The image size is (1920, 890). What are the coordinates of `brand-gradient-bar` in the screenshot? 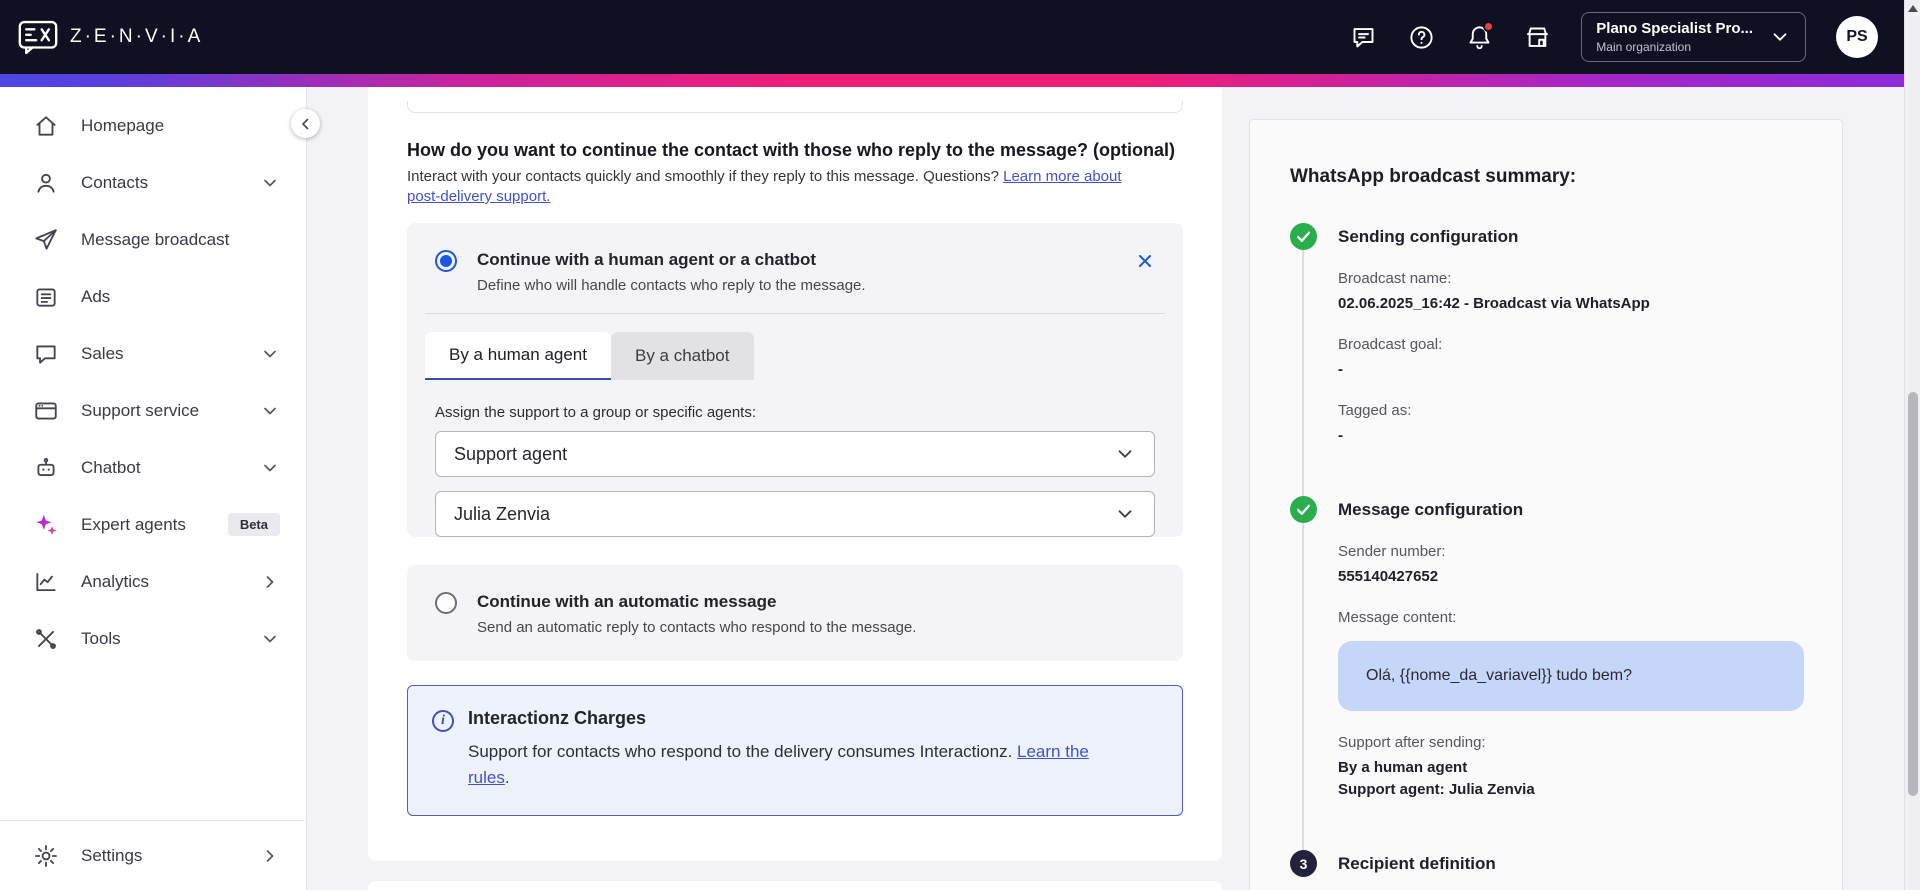 It's located at (952, 80).